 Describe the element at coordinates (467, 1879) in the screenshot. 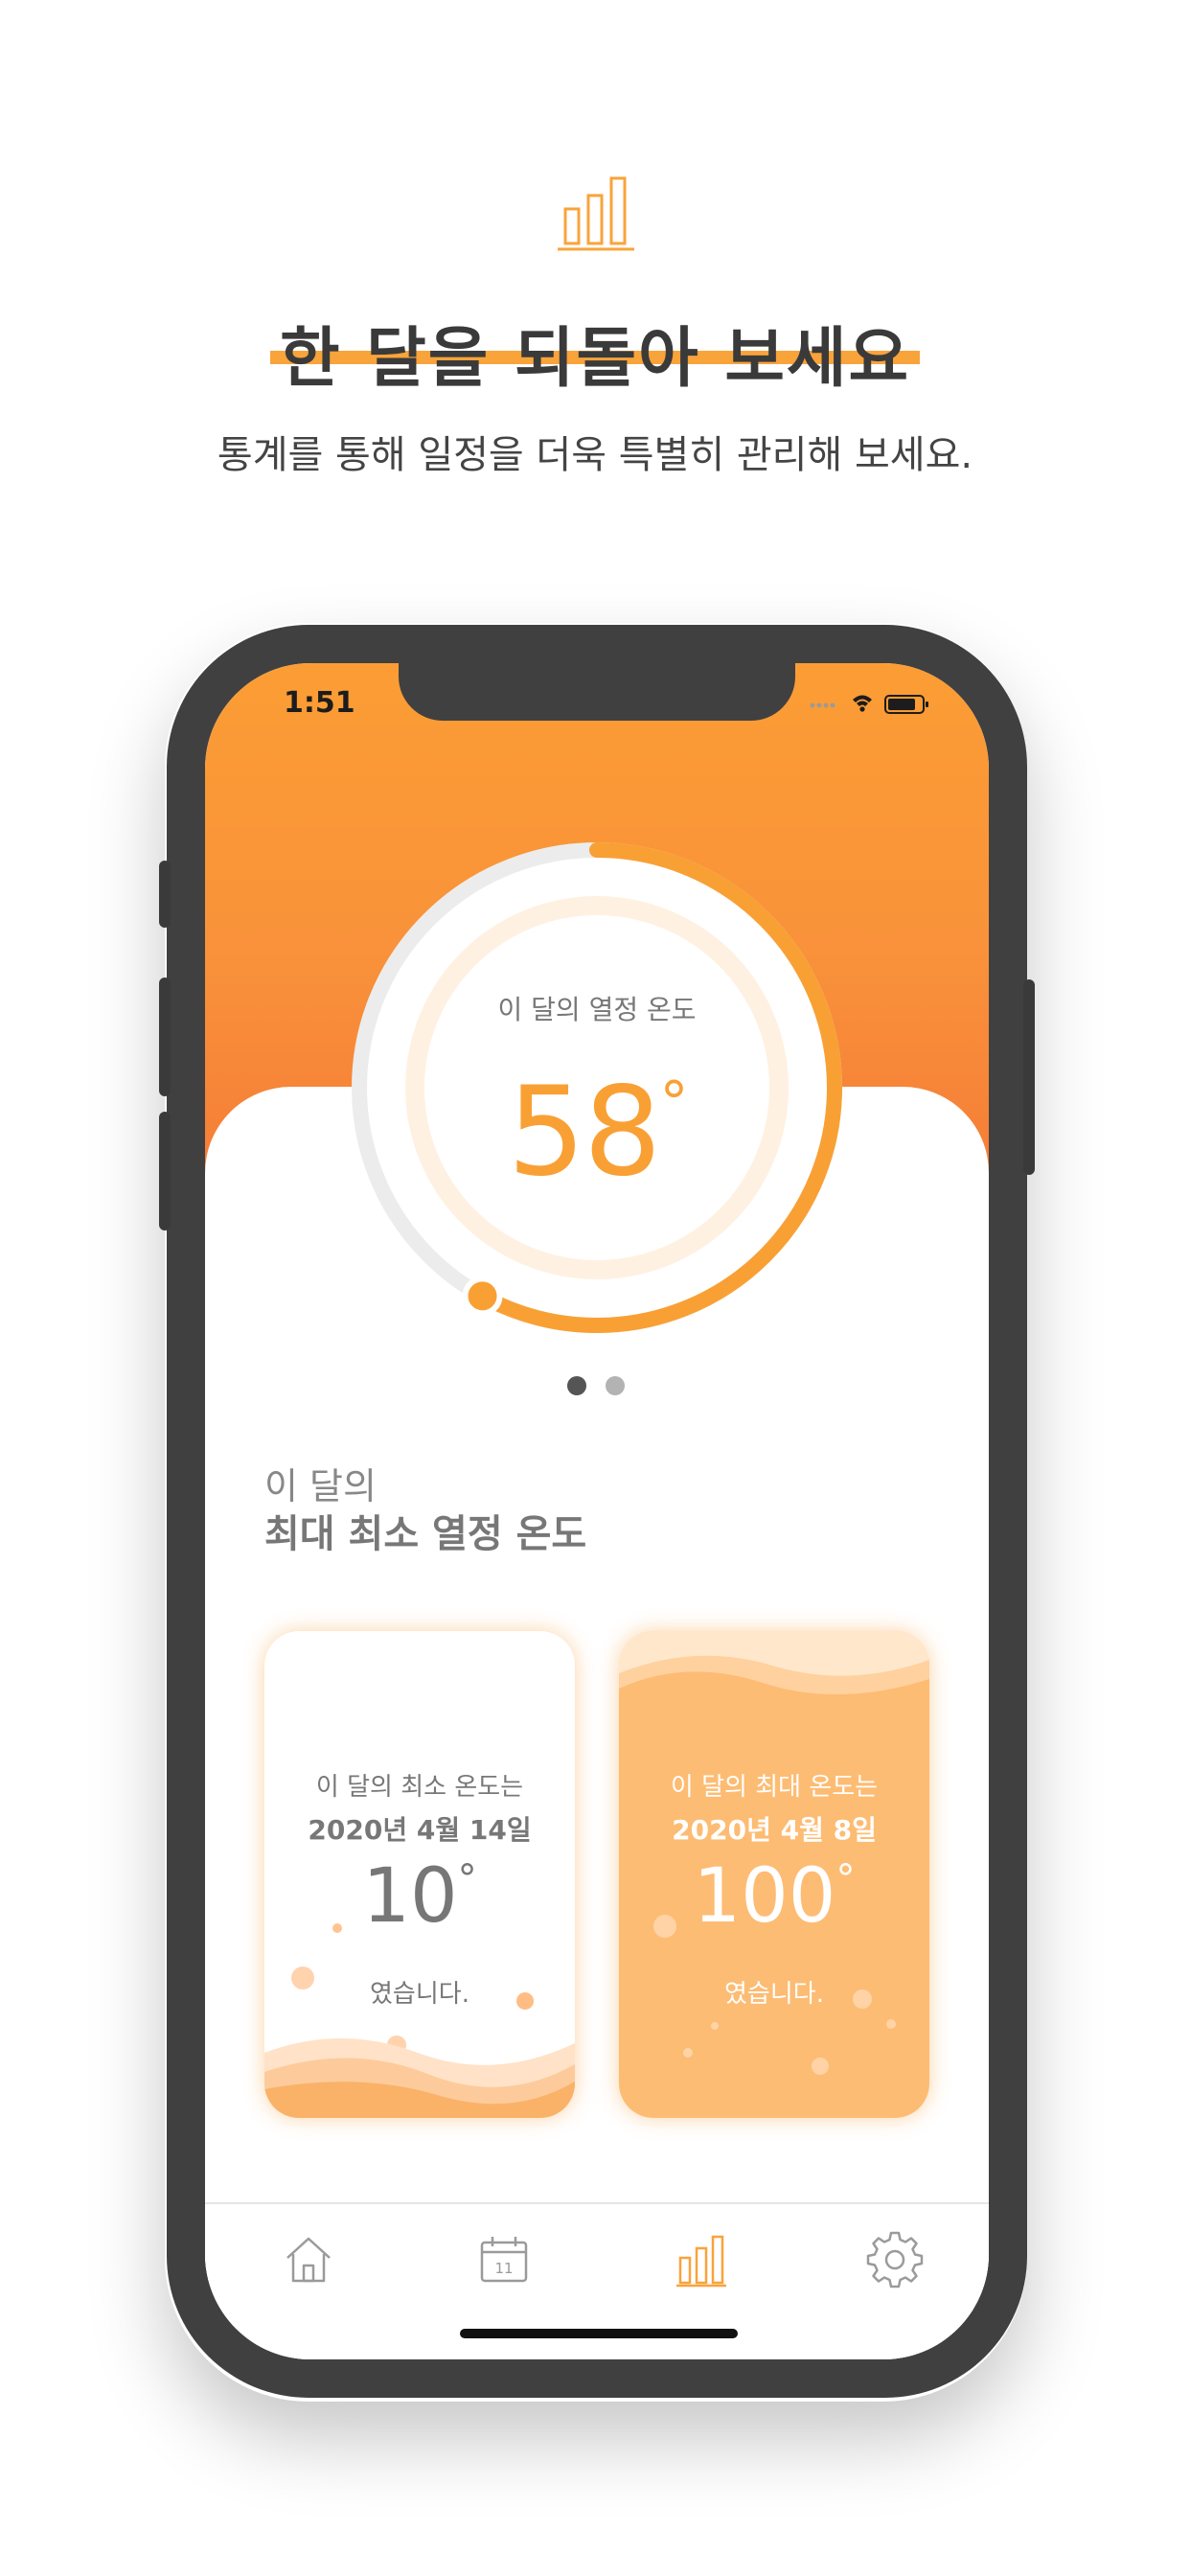

I see `min-temp-degree: °` at that location.